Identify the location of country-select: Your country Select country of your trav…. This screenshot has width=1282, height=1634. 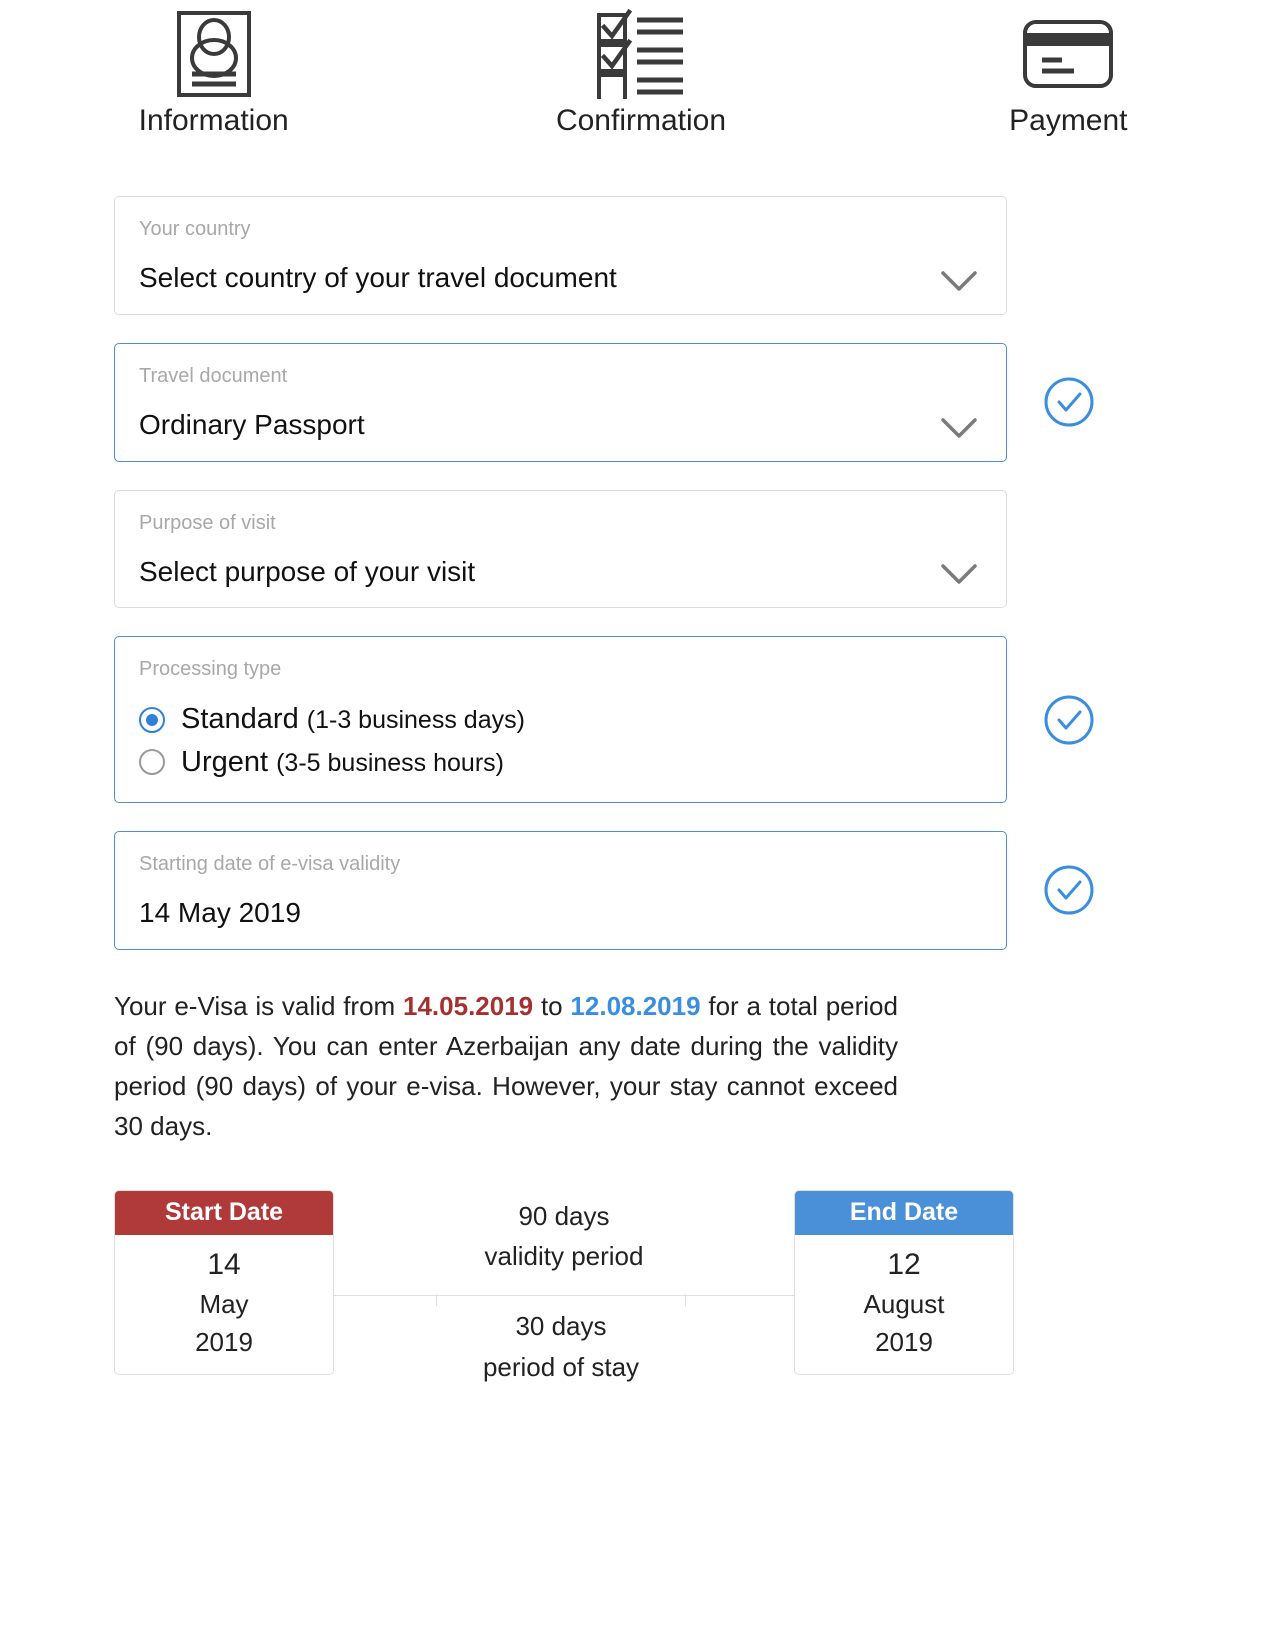
(560, 255).